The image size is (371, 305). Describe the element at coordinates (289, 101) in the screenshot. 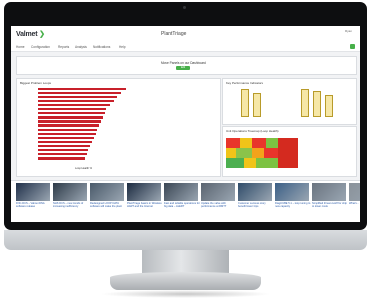

I see `kpi-panel: Key Performance Indicators` at that location.